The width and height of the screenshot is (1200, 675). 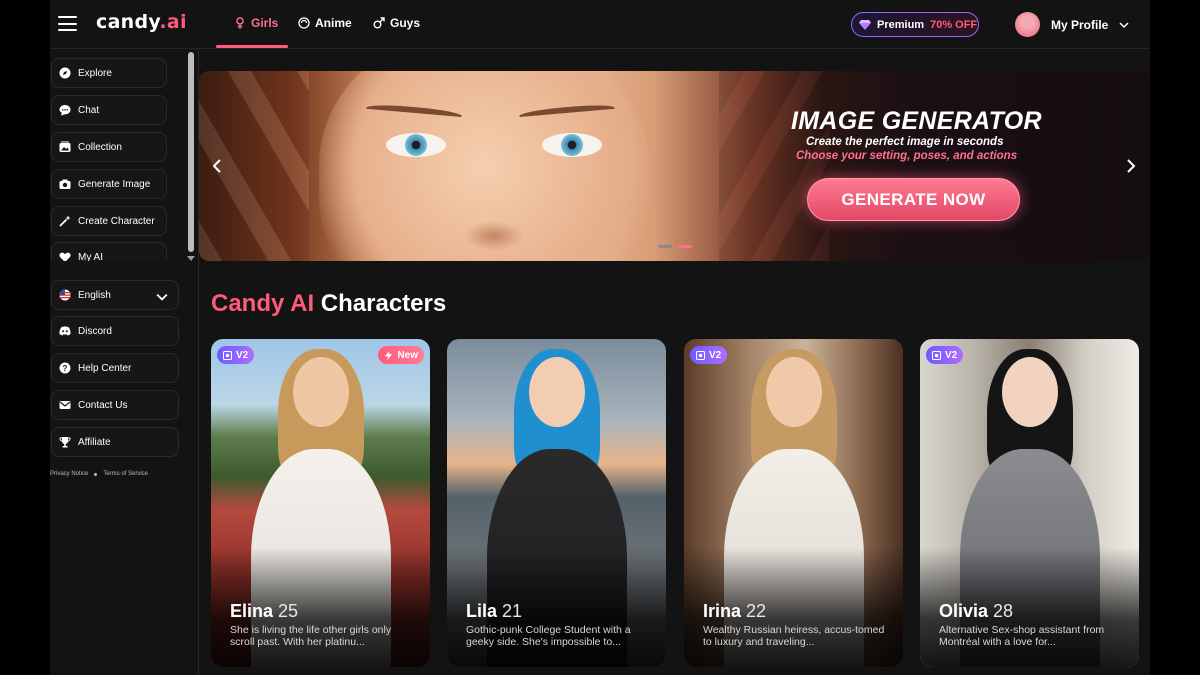 I want to click on sidebar-item-label: Generate Image, so click(x=114, y=184).